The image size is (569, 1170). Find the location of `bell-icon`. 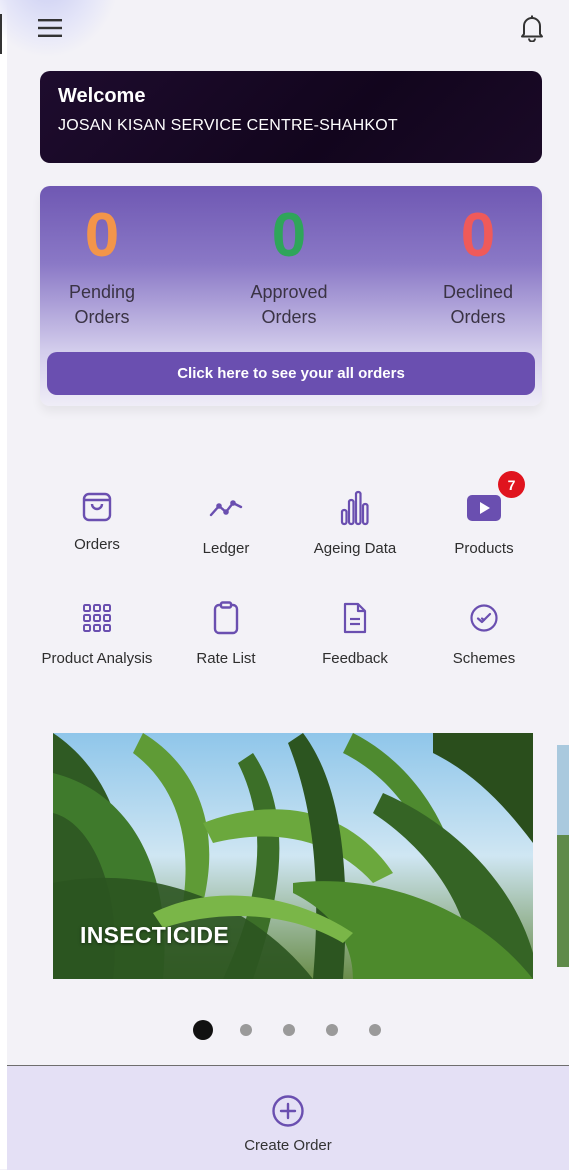

bell-icon is located at coordinates (532, 28).